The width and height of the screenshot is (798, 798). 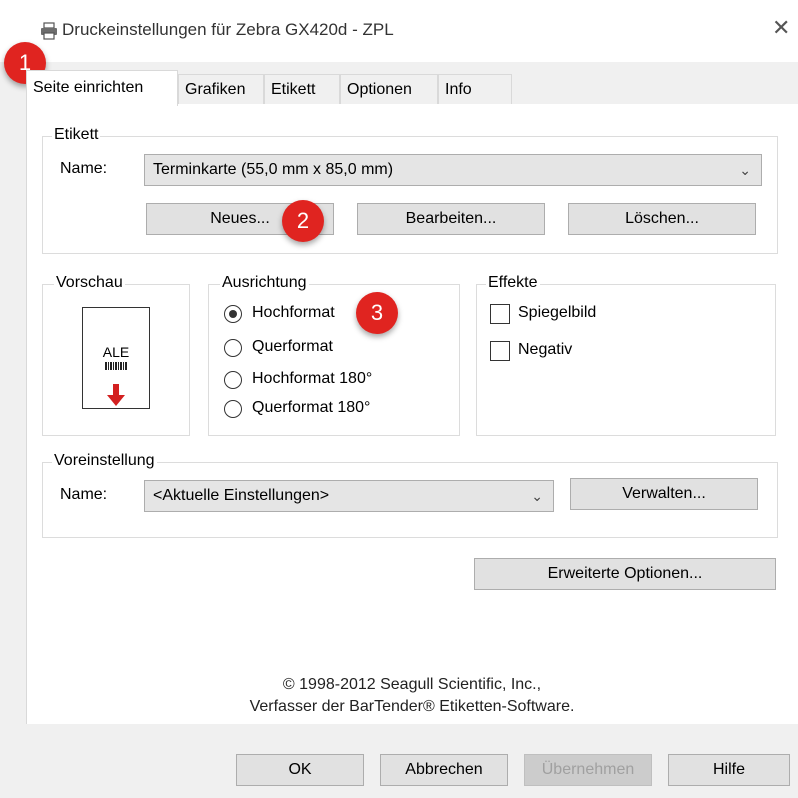 What do you see at coordinates (104, 461) in the screenshot?
I see `voreinstellung-group-label: Voreinstellung` at bounding box center [104, 461].